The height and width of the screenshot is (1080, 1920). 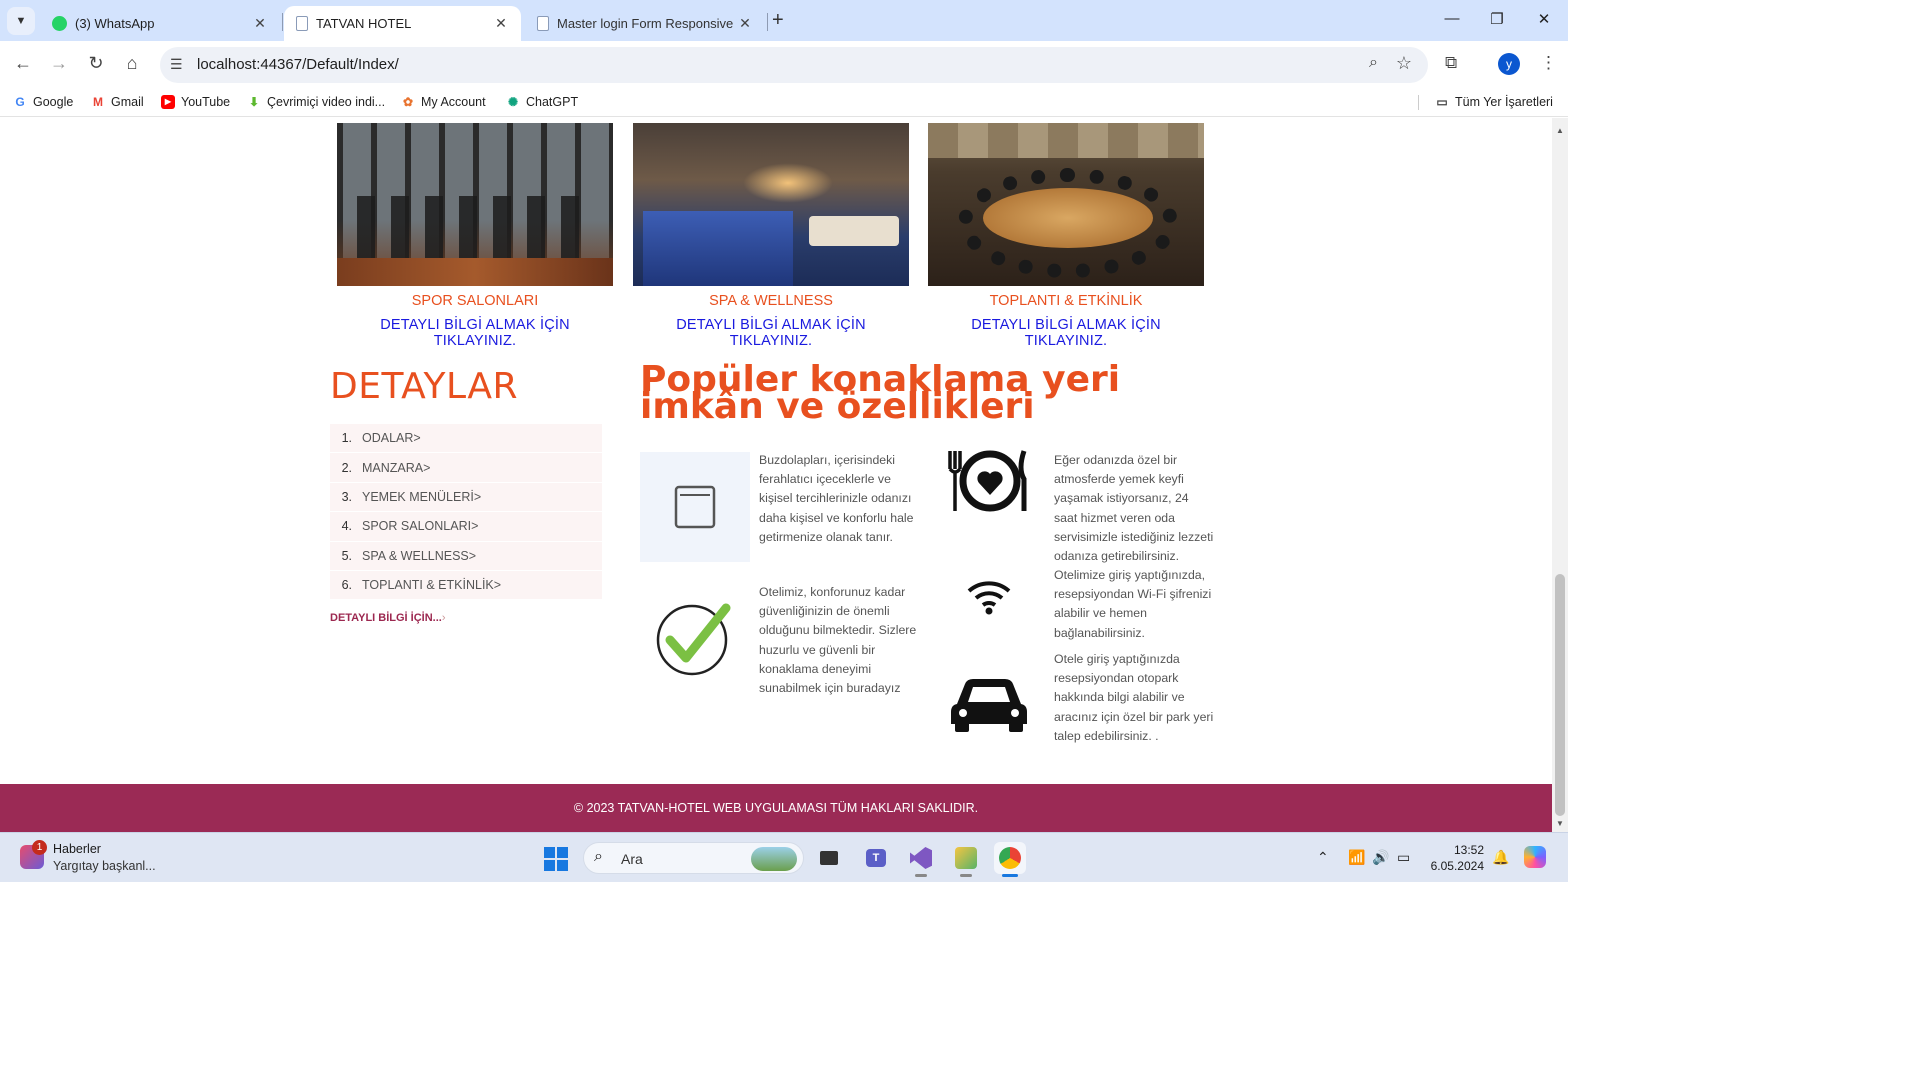 I want to click on notification-badge: 1, so click(x=39, y=847).